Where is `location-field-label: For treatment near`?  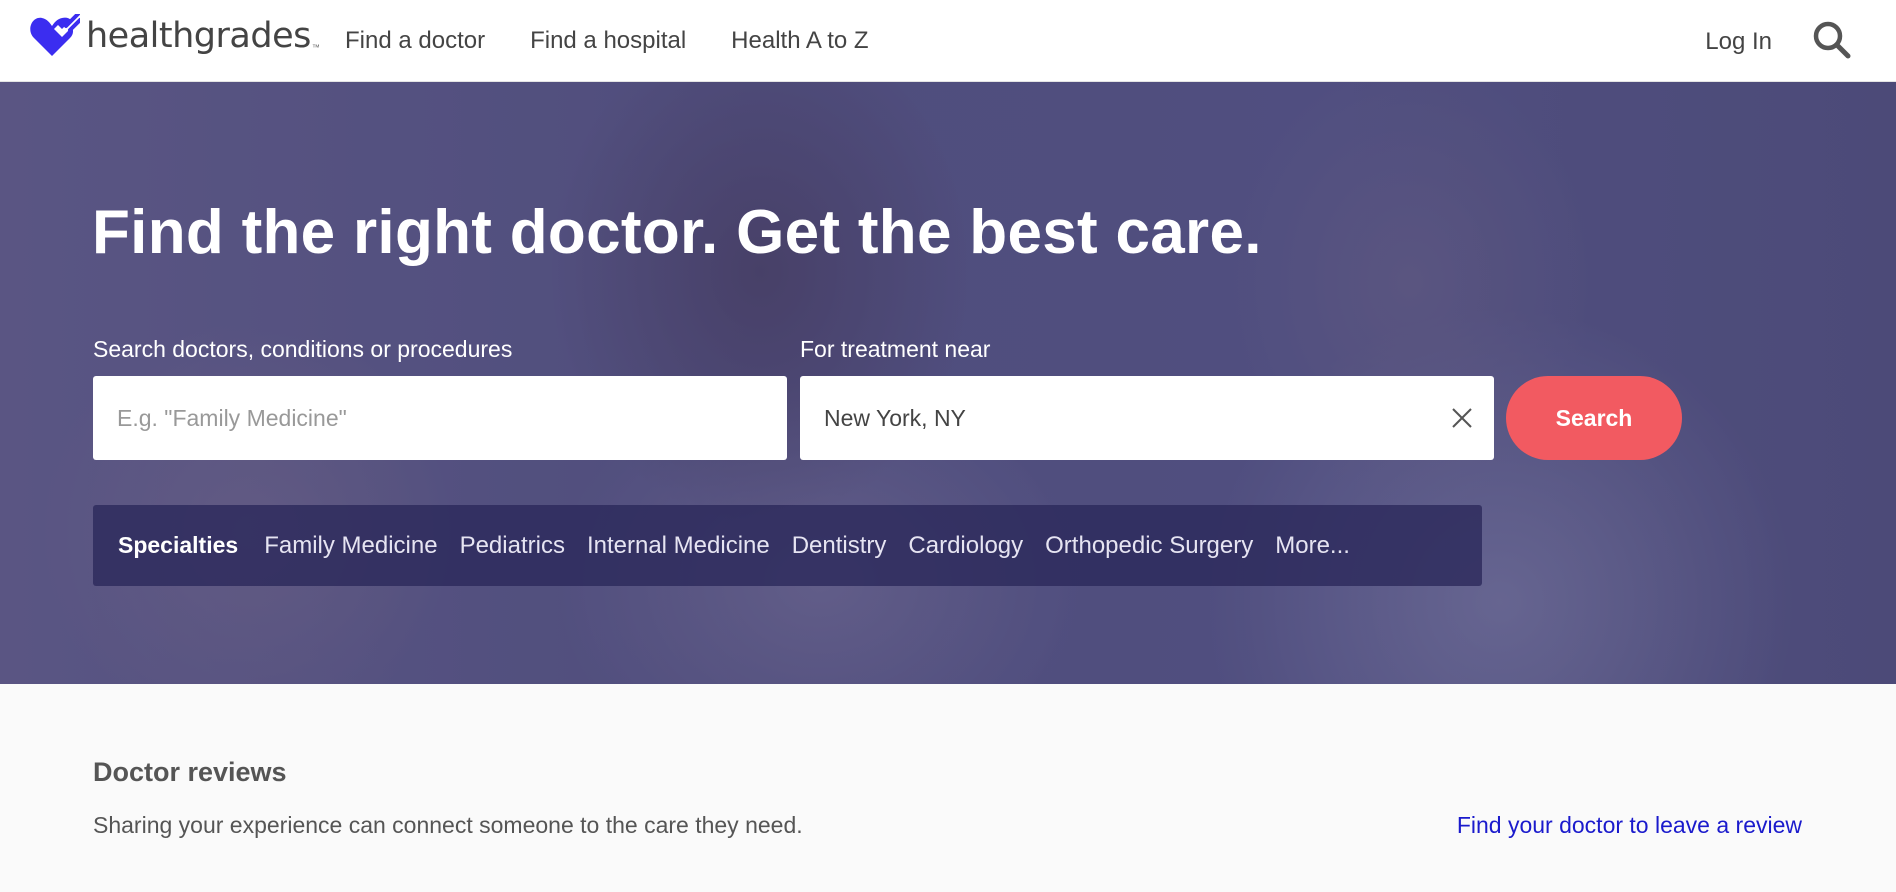 location-field-label: For treatment near is located at coordinates (895, 349).